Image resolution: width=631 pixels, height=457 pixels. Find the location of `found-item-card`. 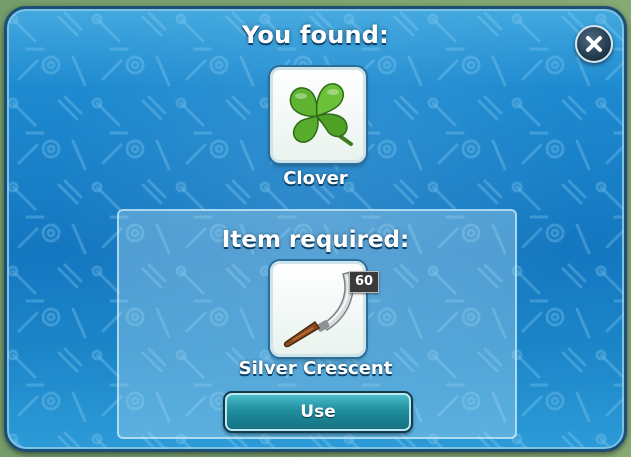

found-item-card is located at coordinates (318, 115).